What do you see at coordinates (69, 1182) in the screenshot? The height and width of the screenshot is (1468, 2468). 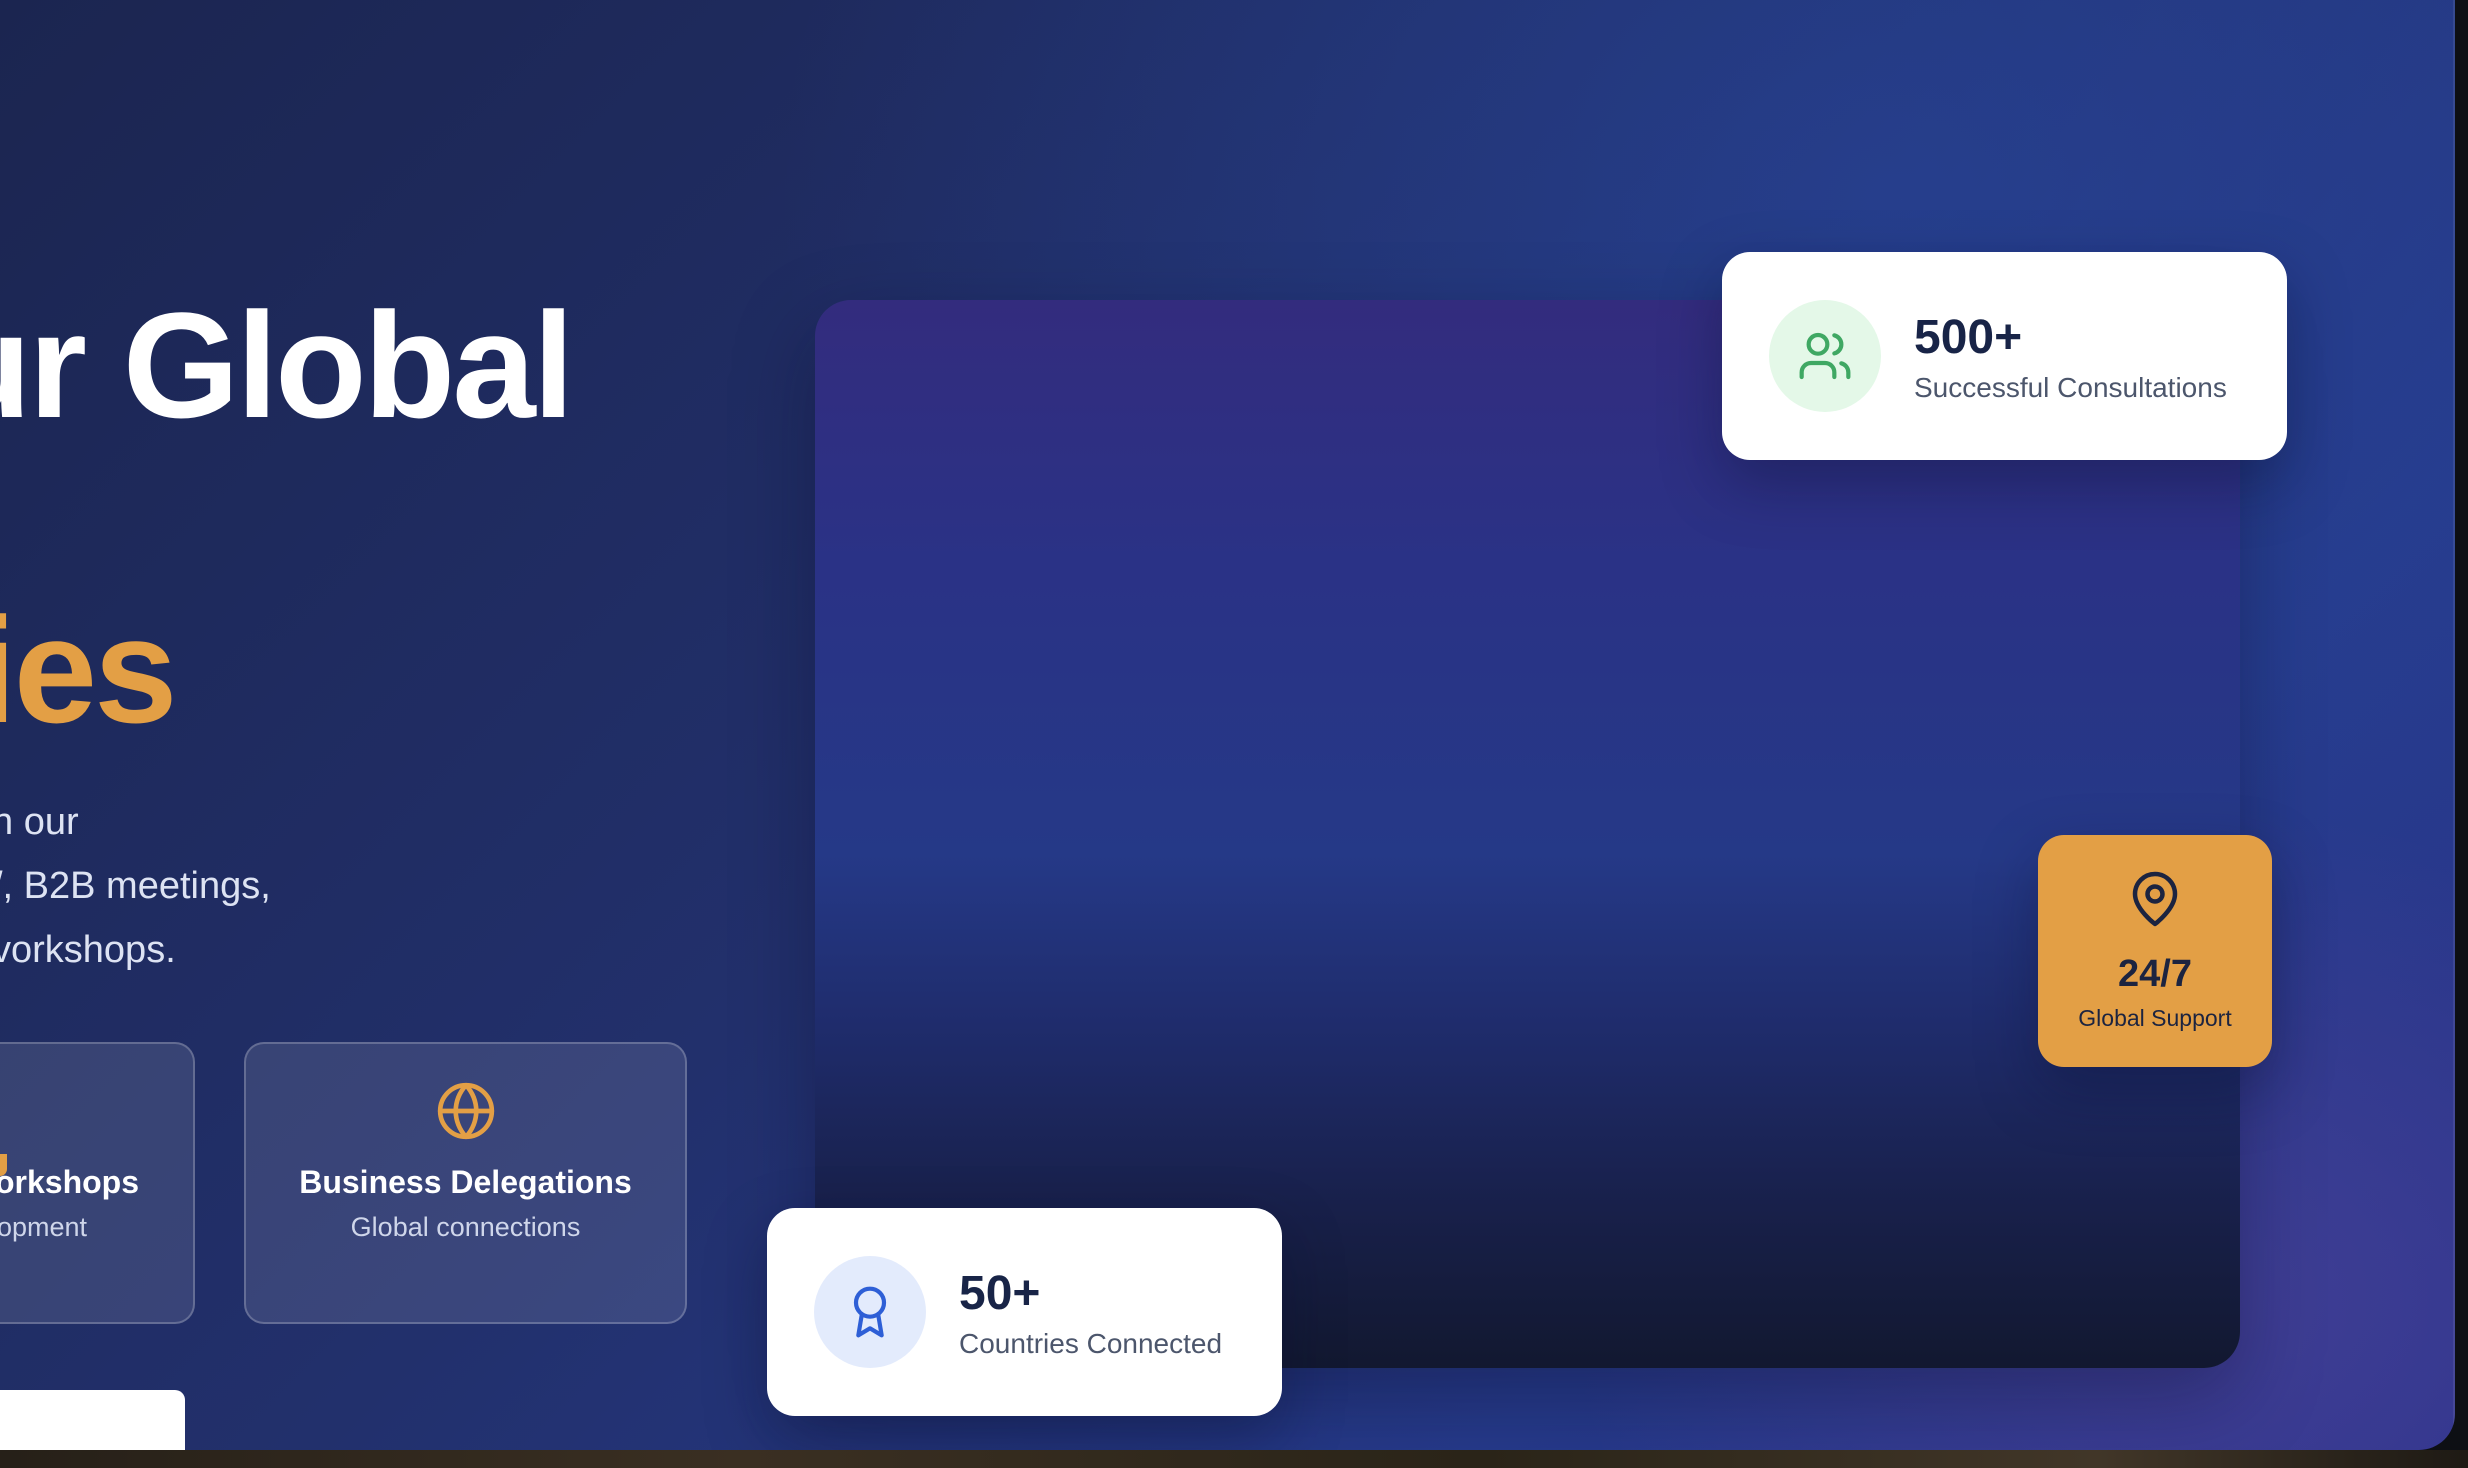 I see `feature-title: orkshops` at bounding box center [69, 1182].